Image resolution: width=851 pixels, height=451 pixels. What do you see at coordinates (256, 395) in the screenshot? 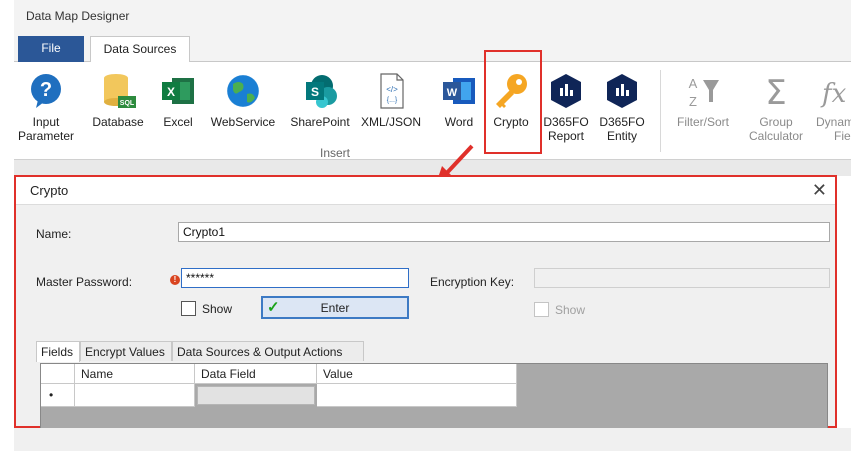
I see `grid-cell-data-field` at bounding box center [256, 395].